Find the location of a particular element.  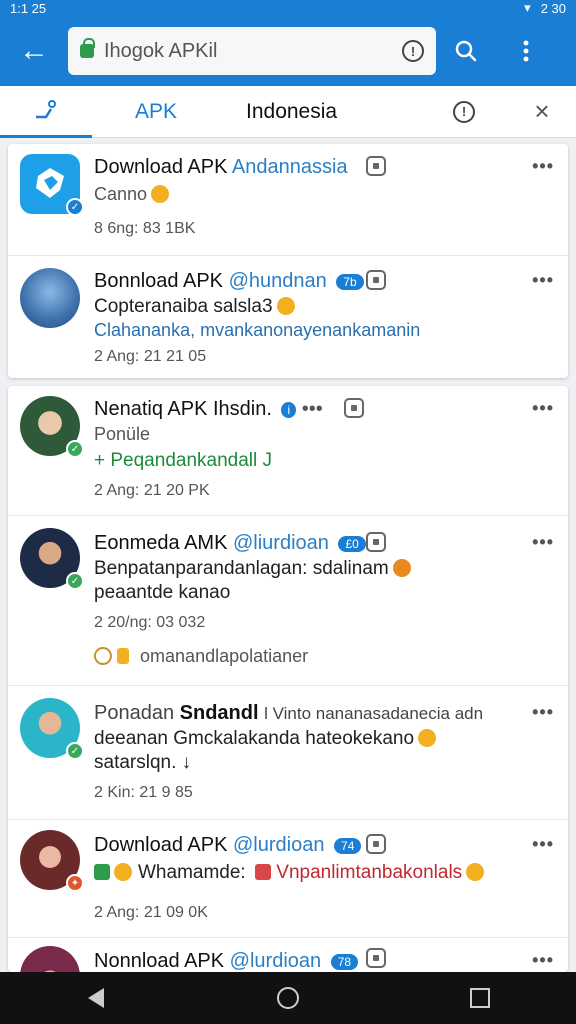

item-line2: satarslqn. ↓ is located at coordinates (143, 762).